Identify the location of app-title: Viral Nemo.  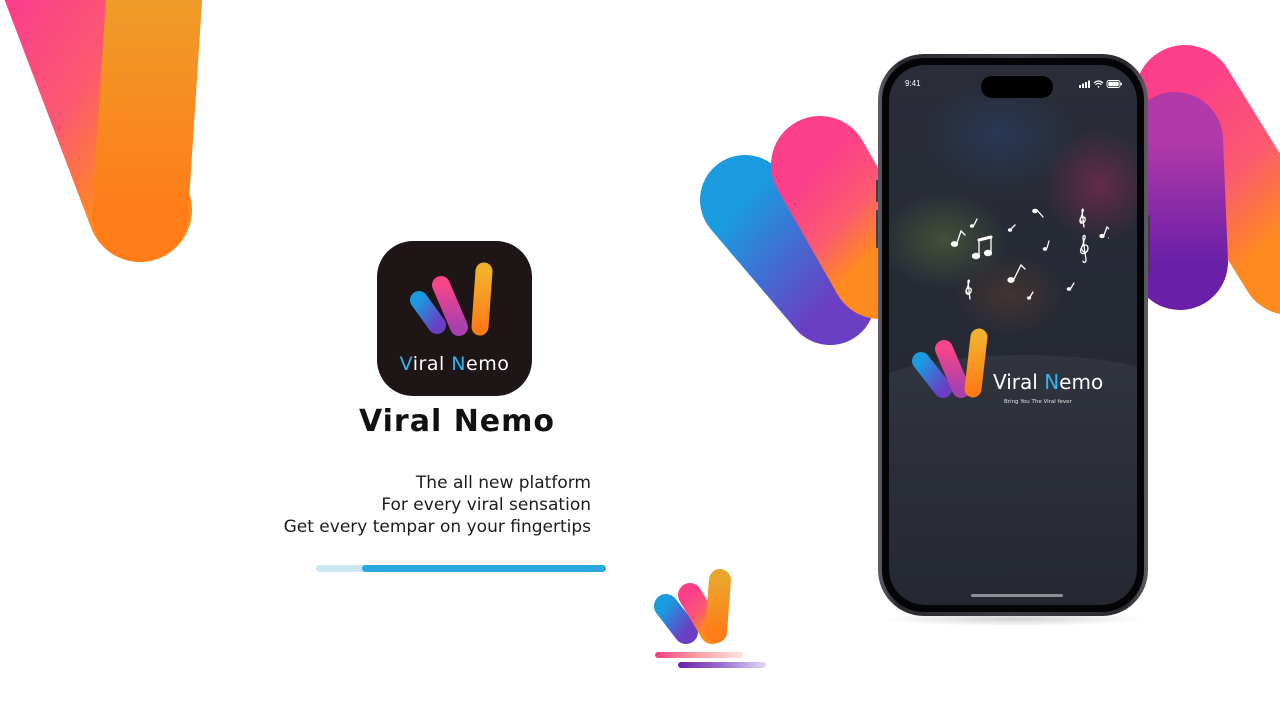
(457, 421).